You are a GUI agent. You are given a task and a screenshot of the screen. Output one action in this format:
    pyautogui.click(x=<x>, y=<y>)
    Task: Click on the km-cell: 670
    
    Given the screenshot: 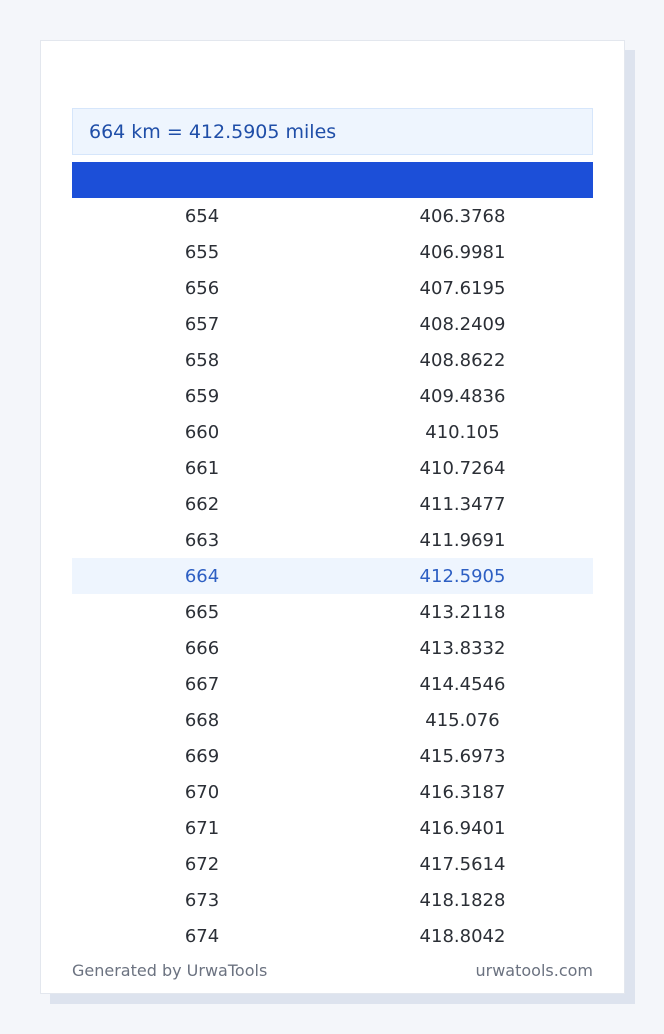 What is the action you would take?
    pyautogui.click(x=202, y=792)
    